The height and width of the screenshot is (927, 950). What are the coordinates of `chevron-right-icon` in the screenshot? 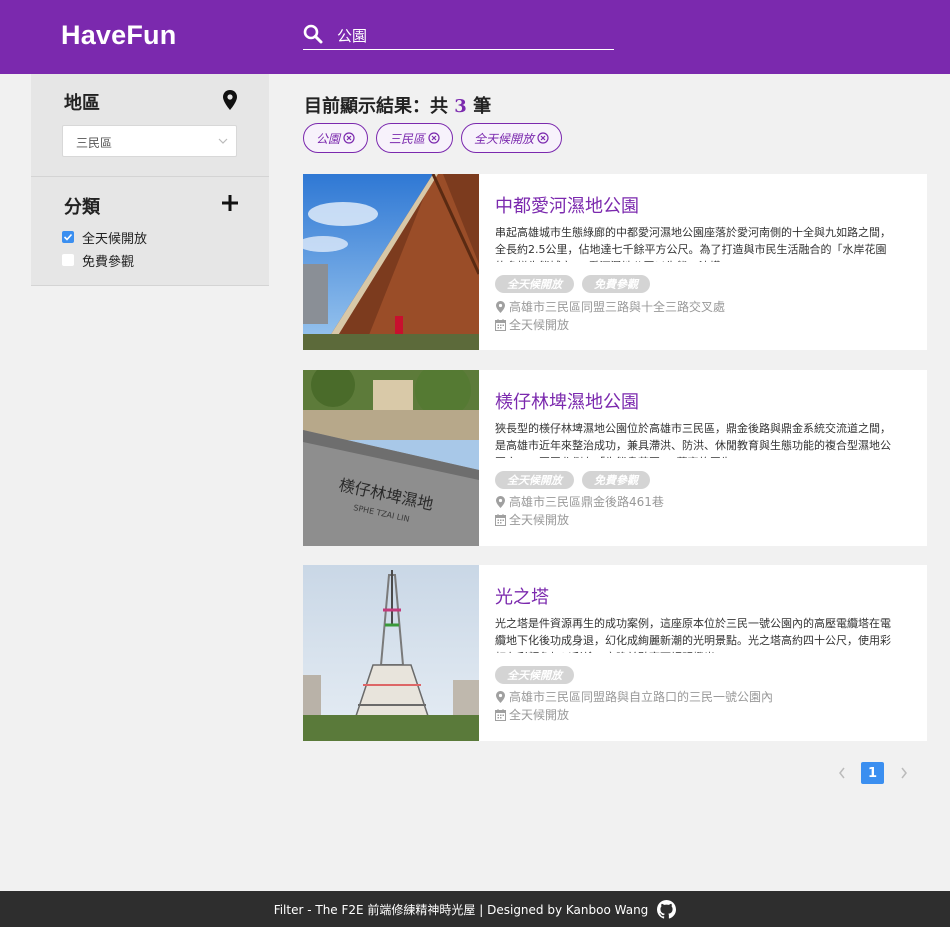 It's located at (903, 773).